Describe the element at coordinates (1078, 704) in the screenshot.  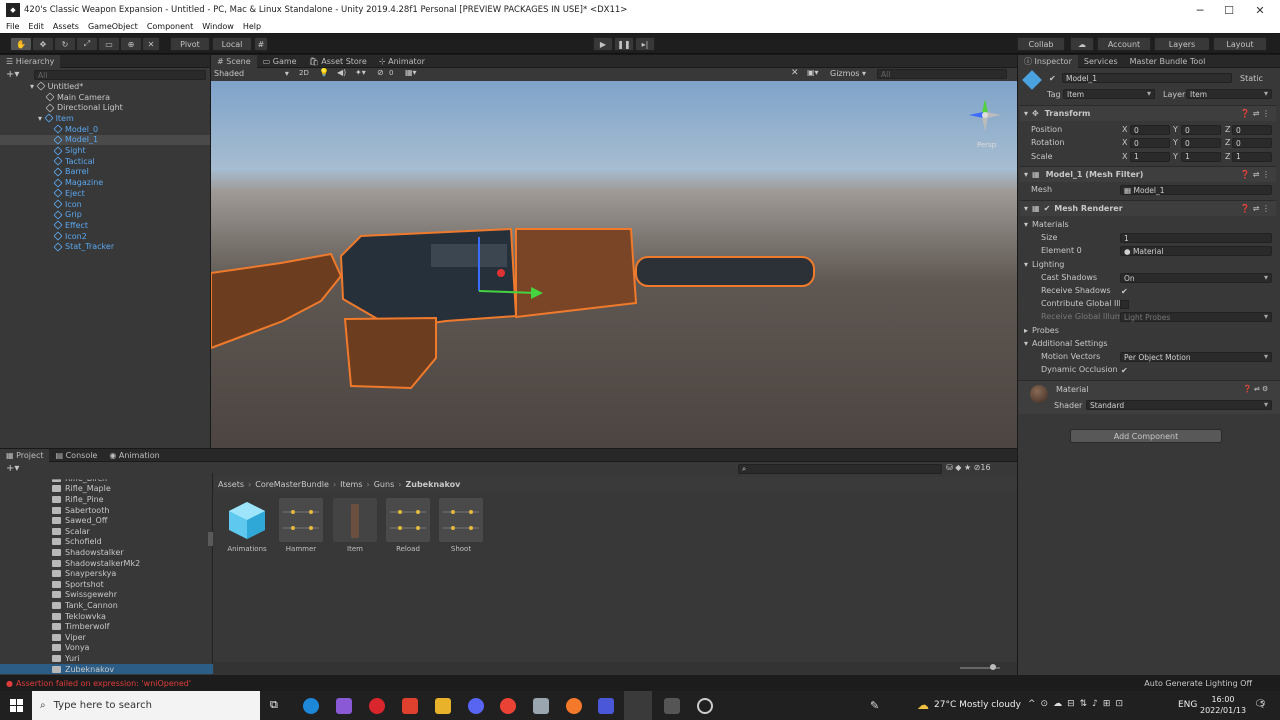
I see `tray-icons: ^⊙☁⊟⇅♪⊞⊡` at that location.